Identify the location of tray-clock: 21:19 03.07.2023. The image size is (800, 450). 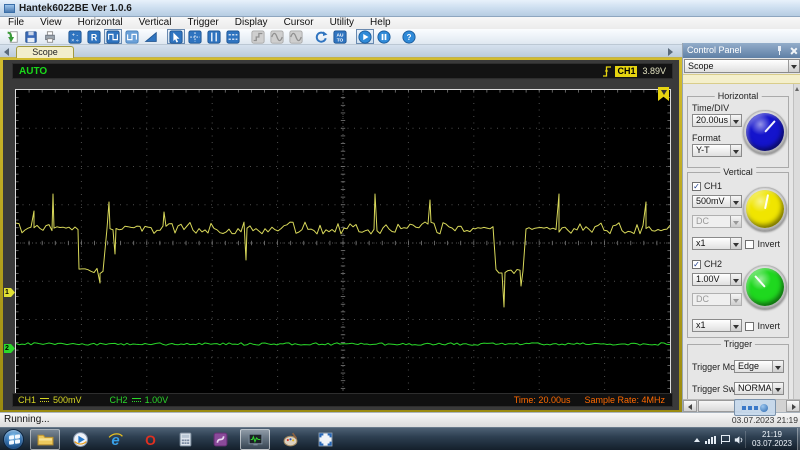
(772, 439).